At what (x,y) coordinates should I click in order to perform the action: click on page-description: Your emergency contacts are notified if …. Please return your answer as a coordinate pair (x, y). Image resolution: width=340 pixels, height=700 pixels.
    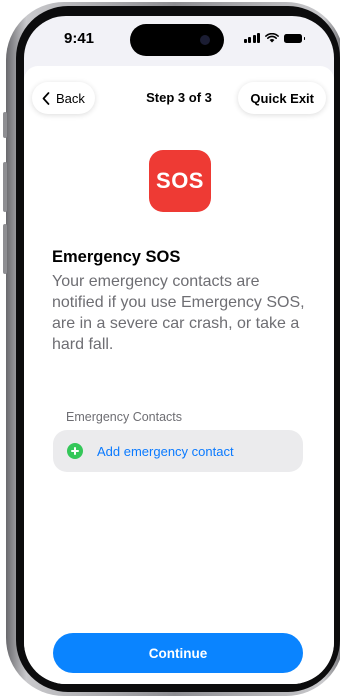
    Looking at the image, I should click on (178, 313).